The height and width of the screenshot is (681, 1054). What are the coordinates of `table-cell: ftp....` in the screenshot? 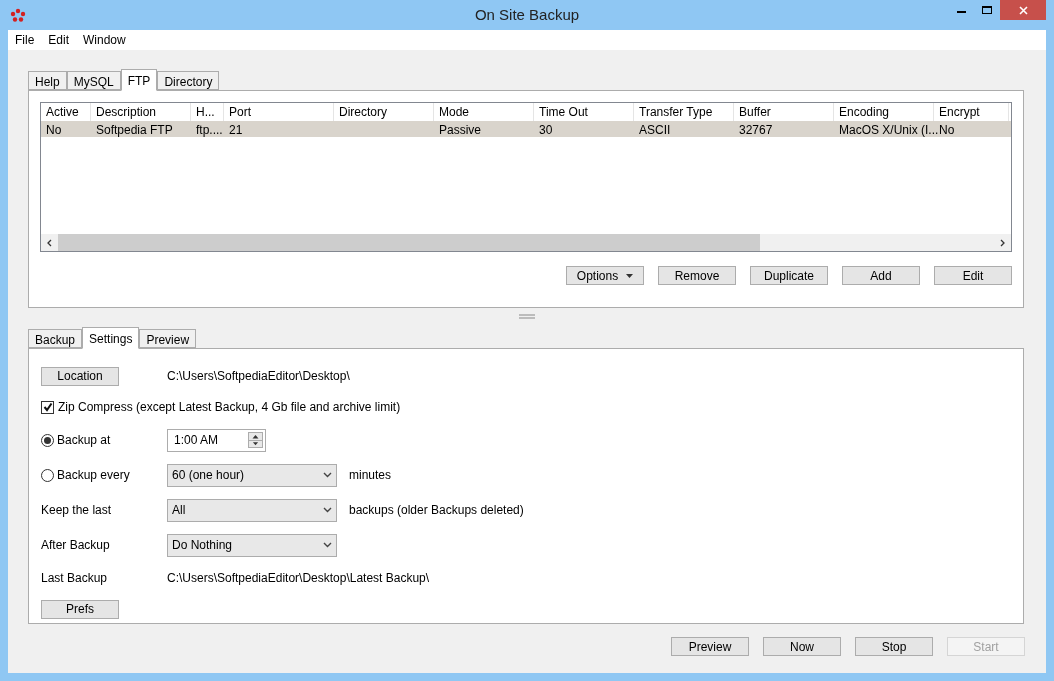 It's located at (209, 130).